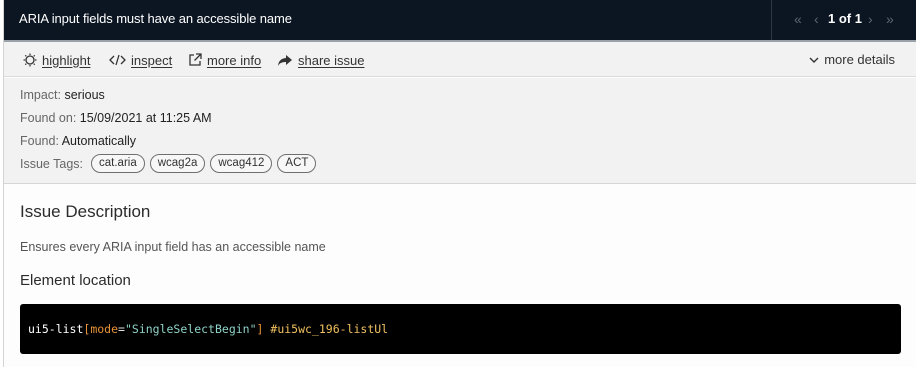 The width and height of the screenshot is (916, 367). Describe the element at coordinates (118, 163) in the screenshot. I see `tag-badge: cat.aria` at that location.